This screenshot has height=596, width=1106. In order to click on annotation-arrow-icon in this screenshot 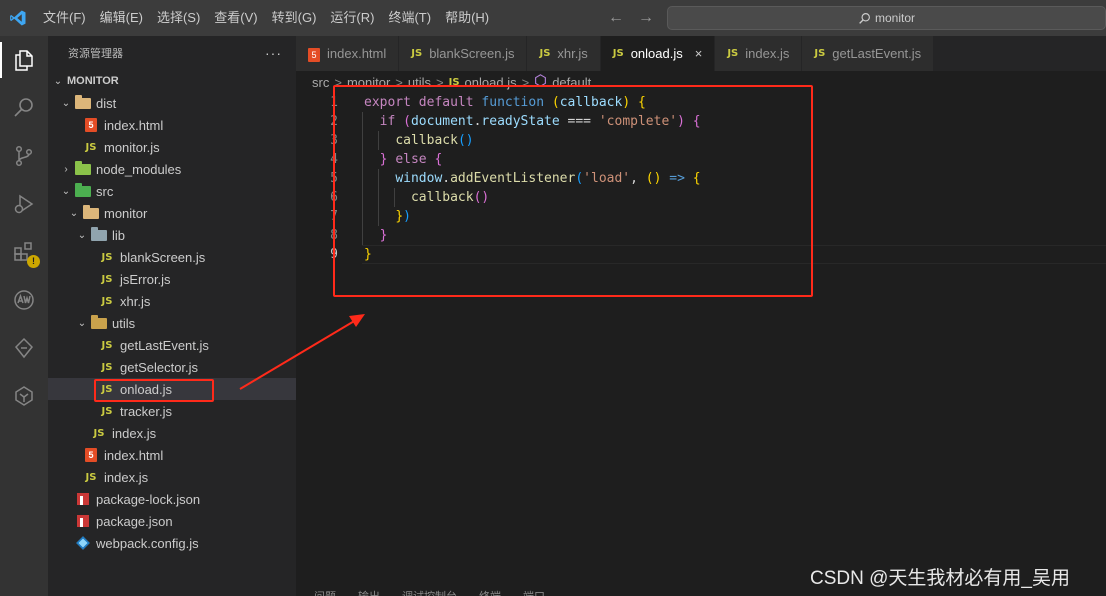, I will do `click(302, 352)`.